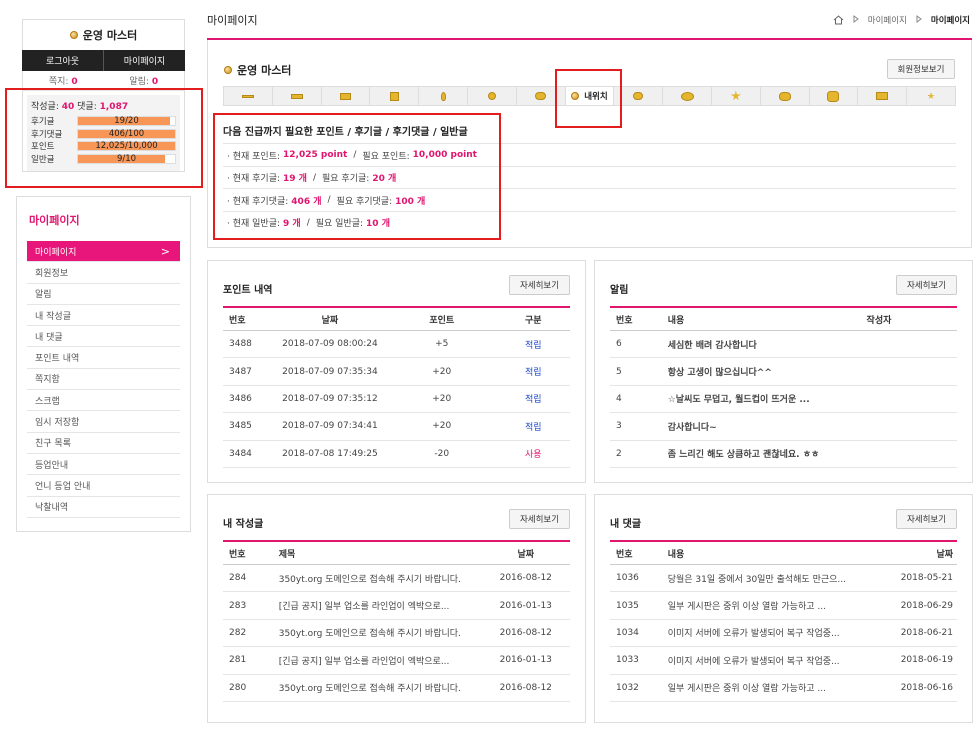 The image size is (979, 735). Describe the element at coordinates (103, 486) in the screenshot. I see `sidebar-item: 언니 등업 안내` at that location.